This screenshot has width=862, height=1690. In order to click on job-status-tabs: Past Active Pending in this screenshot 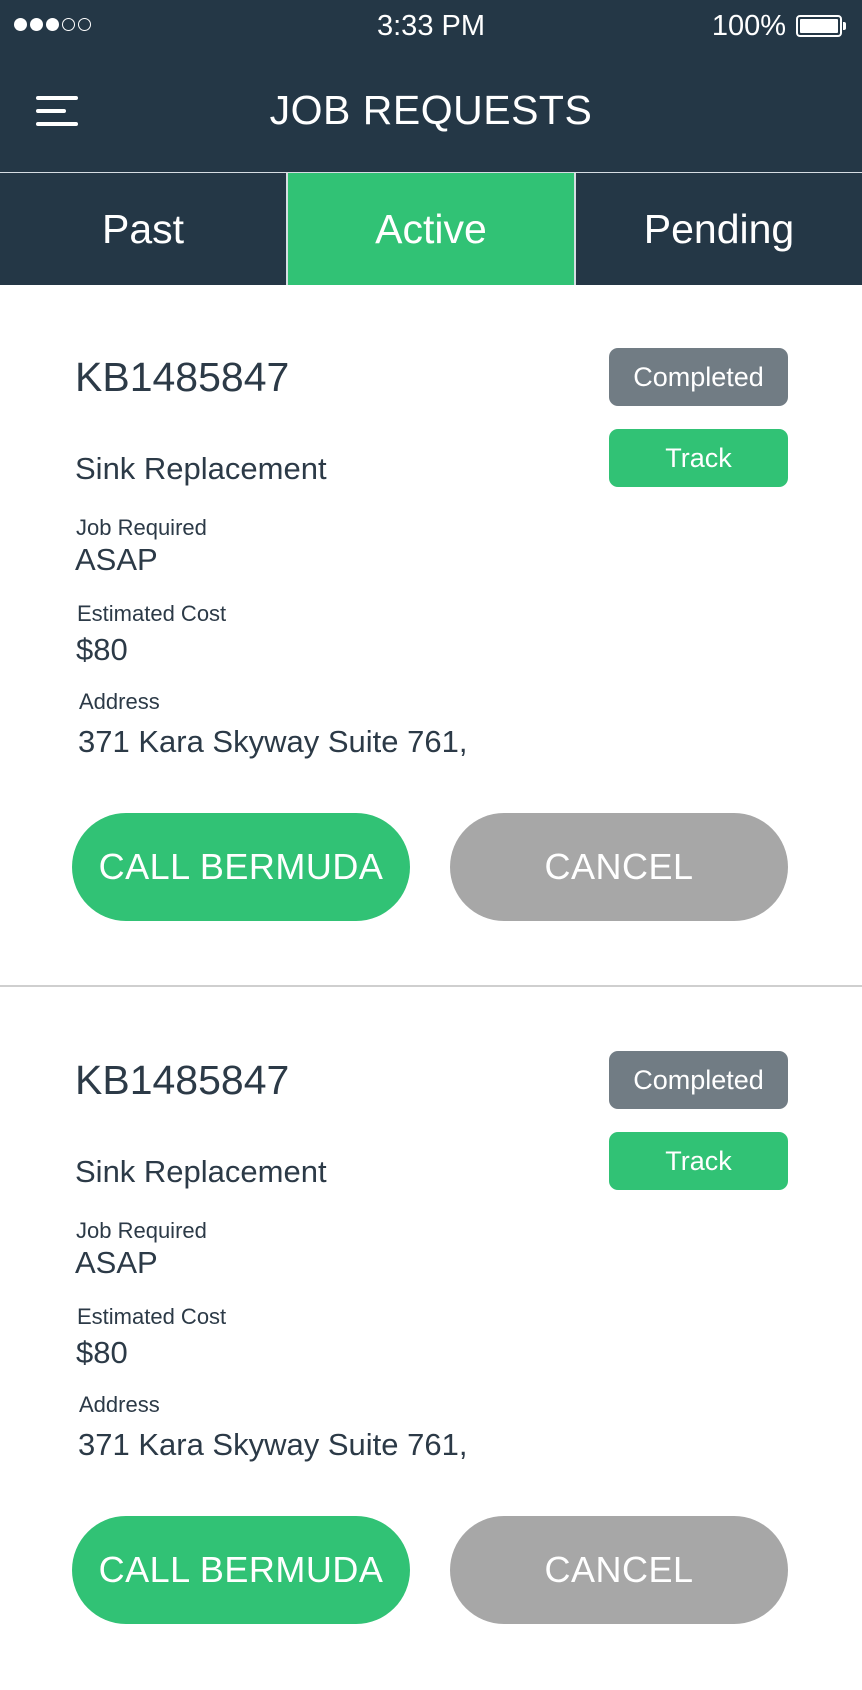, I will do `click(431, 228)`.